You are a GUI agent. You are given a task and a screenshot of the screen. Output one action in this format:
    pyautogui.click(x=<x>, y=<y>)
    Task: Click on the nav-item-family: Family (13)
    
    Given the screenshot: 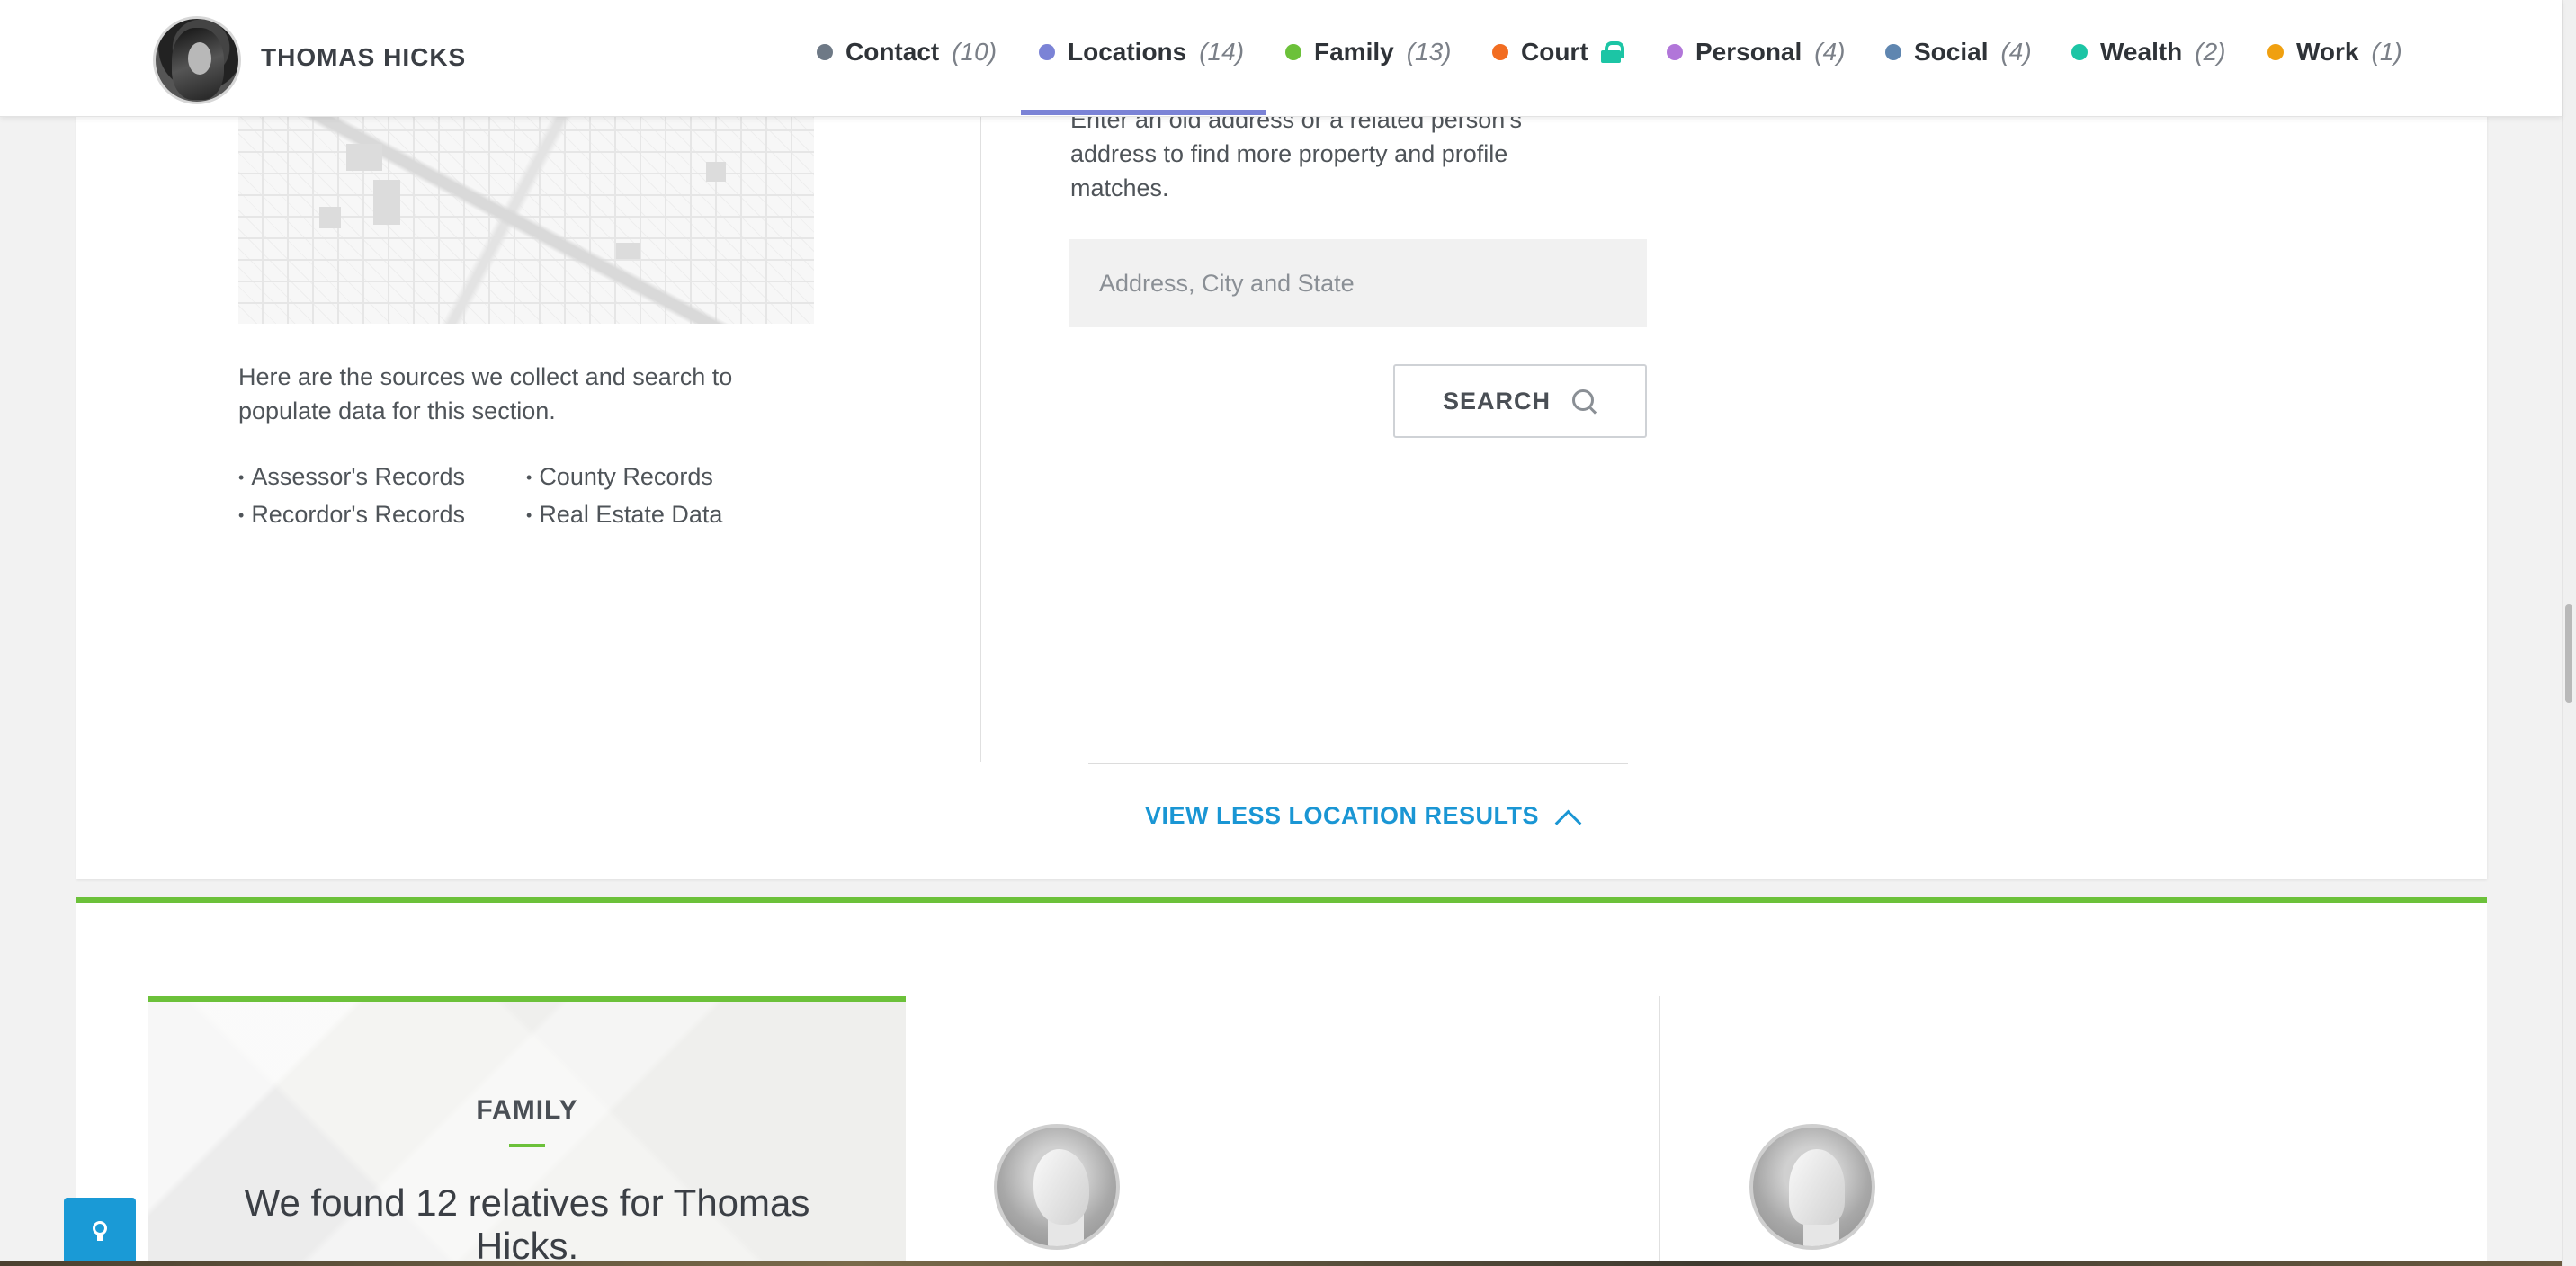 What is the action you would take?
    pyautogui.click(x=1368, y=52)
    